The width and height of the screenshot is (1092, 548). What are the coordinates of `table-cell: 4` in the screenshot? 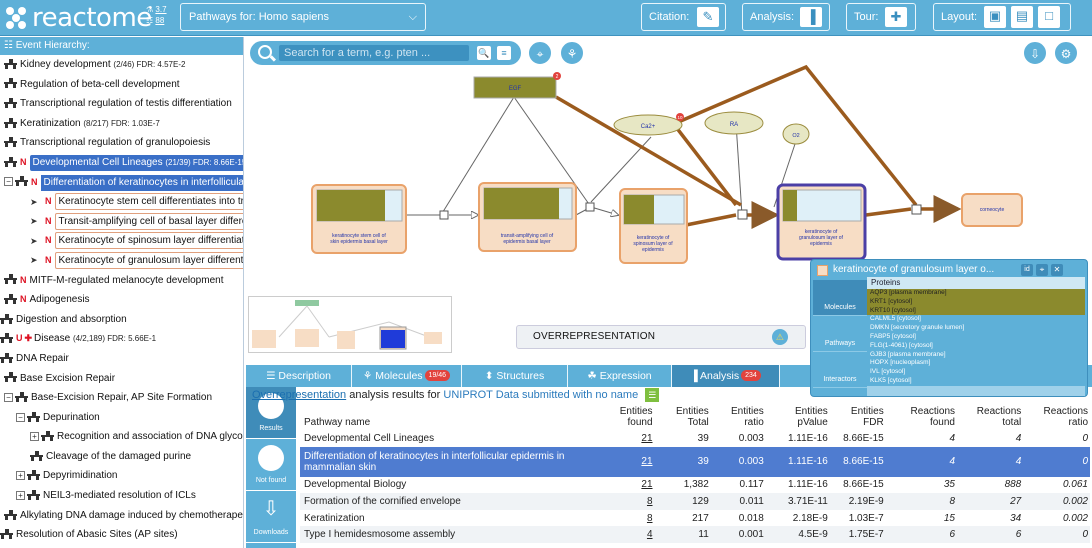 It's located at (624, 534).